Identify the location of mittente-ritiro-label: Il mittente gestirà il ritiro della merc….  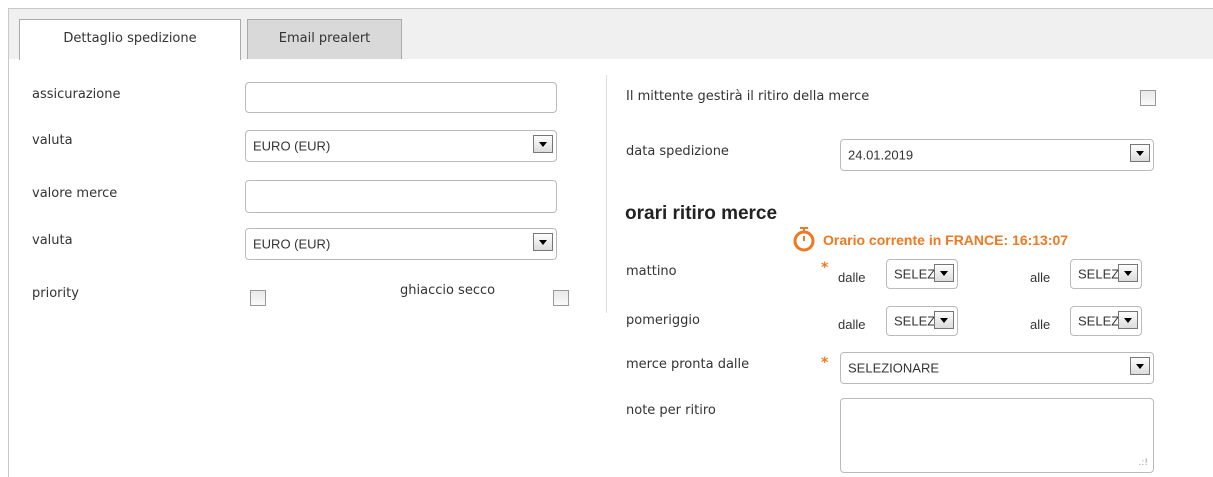
(748, 96).